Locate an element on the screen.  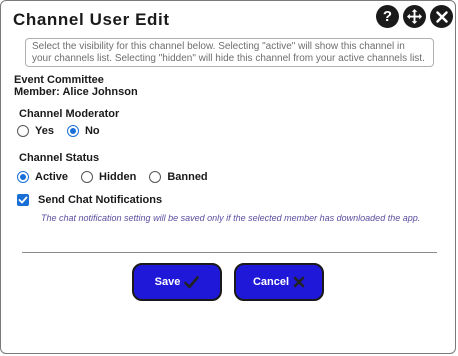
member-name: Member: Alice Johnson is located at coordinates (76, 92).